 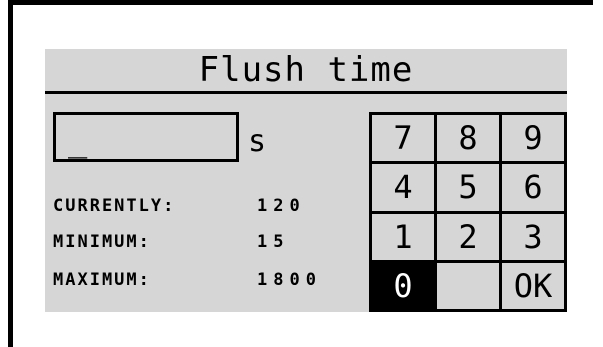 I want to click on key-1: 1, so click(x=404, y=238).